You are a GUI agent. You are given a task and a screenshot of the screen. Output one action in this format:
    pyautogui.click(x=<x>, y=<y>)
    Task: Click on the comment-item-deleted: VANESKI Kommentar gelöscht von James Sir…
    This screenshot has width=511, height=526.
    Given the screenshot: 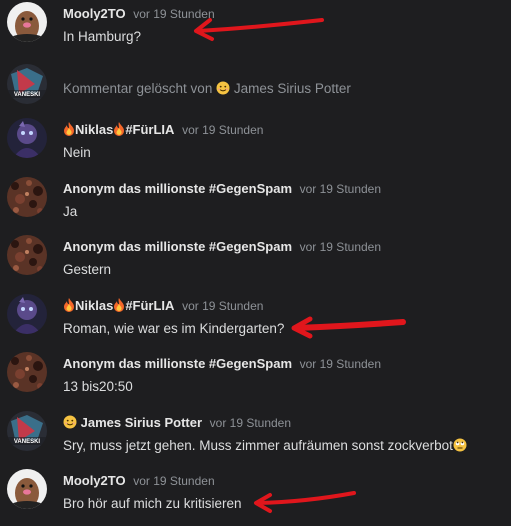 What is the action you would take?
    pyautogui.click(x=255, y=90)
    